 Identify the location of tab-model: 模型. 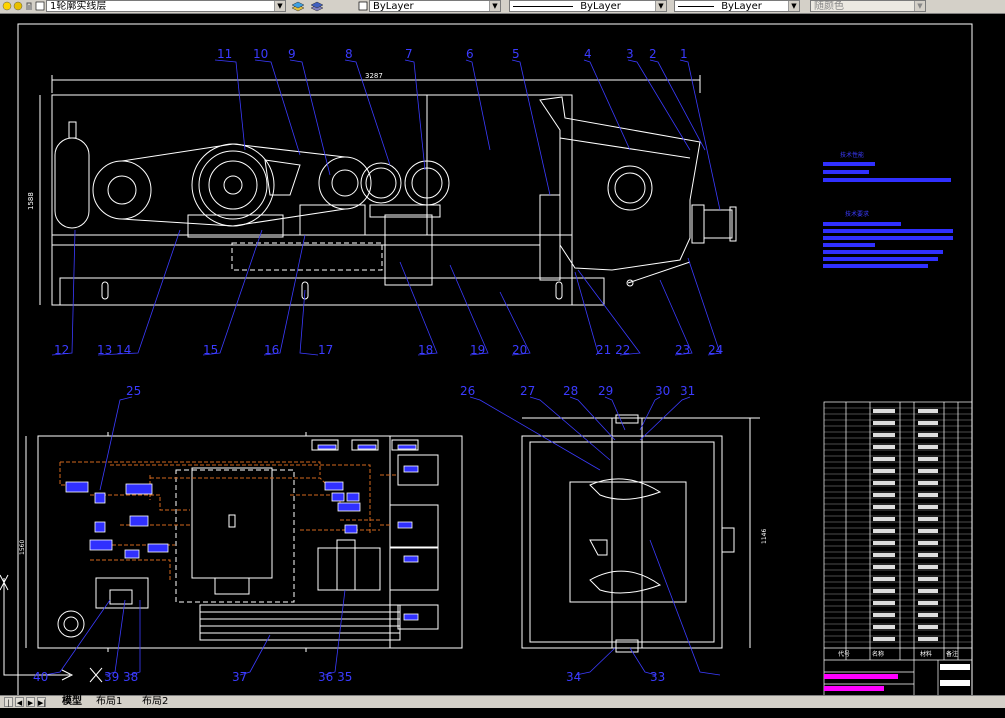
(72, 702).